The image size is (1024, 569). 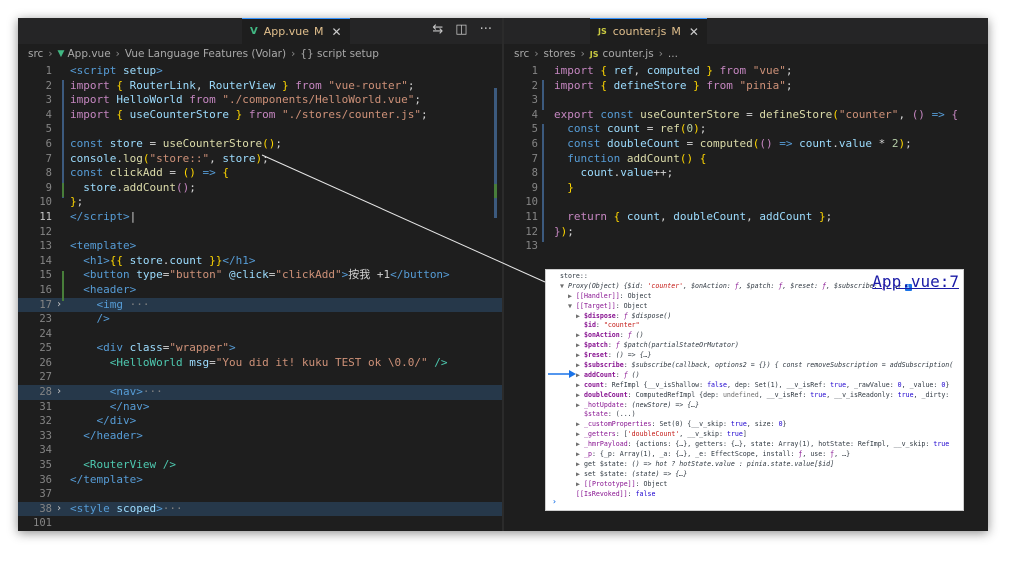 I want to click on code-line: 23 />, so click(x=260, y=319).